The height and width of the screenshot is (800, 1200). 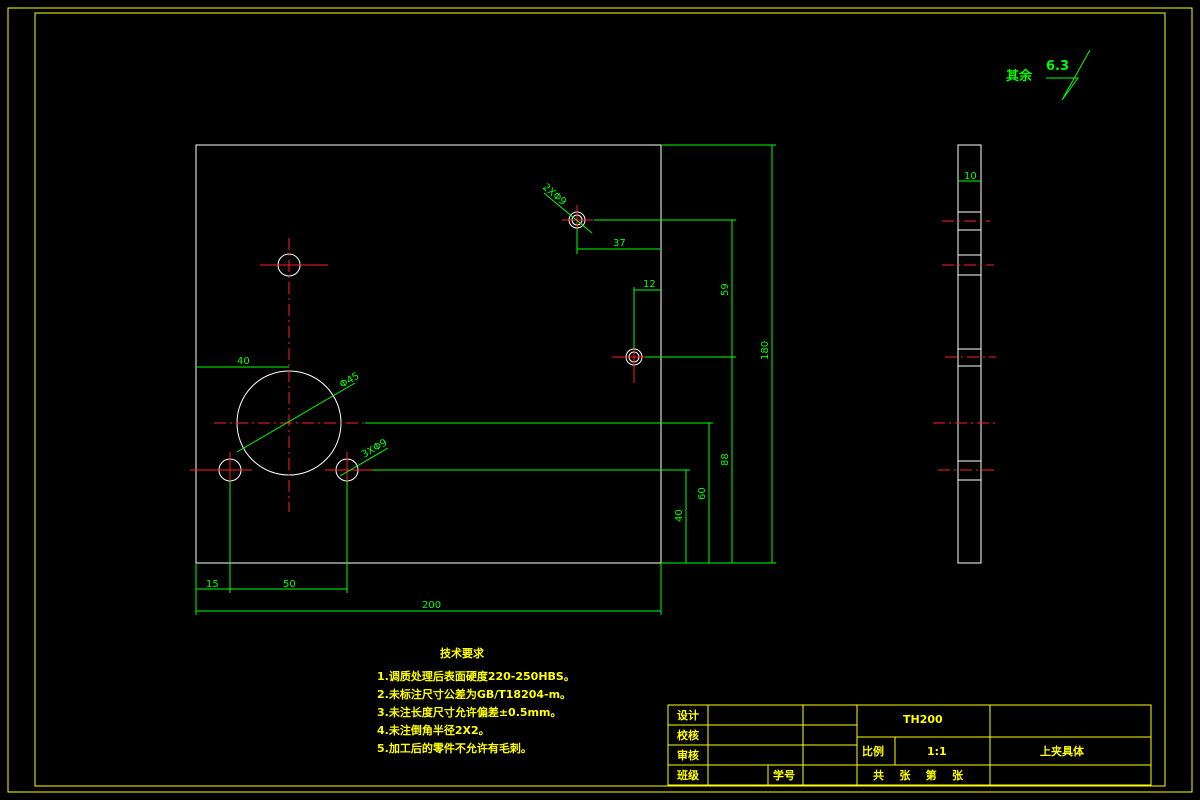 I want to click on tb-part-name: 上夹具体, so click(x=1062, y=751).